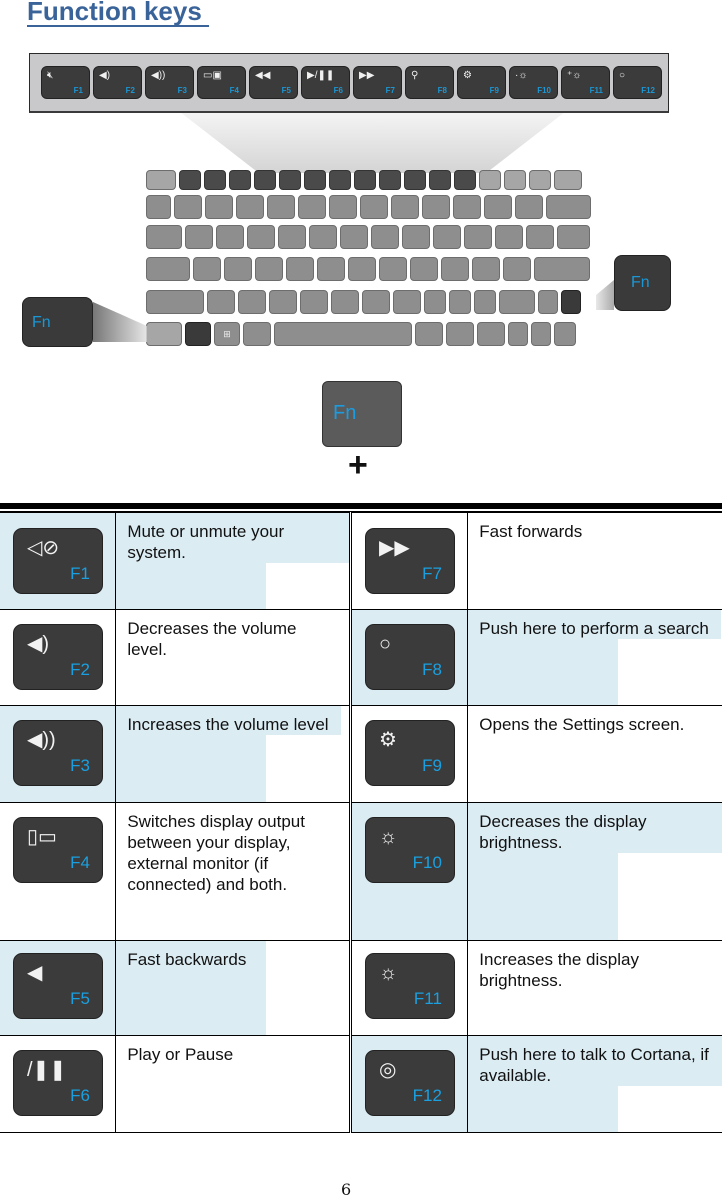 The image size is (722, 1200). Describe the element at coordinates (361, 506) in the screenshot. I see `table-top-rule` at that location.